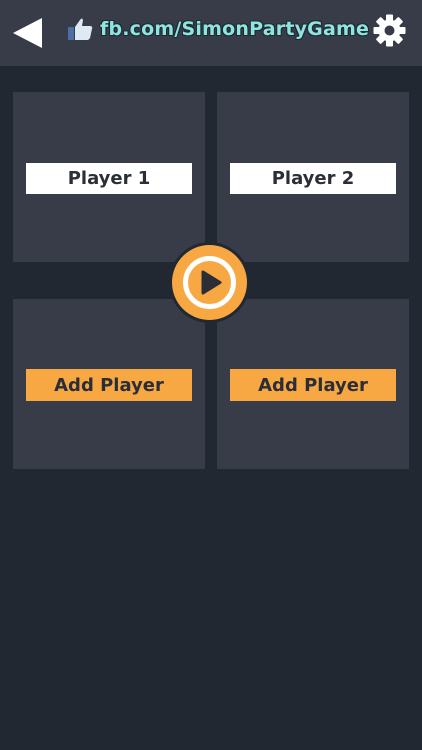 This screenshot has height=750, width=422. I want to click on settings-button, so click(389, 30).